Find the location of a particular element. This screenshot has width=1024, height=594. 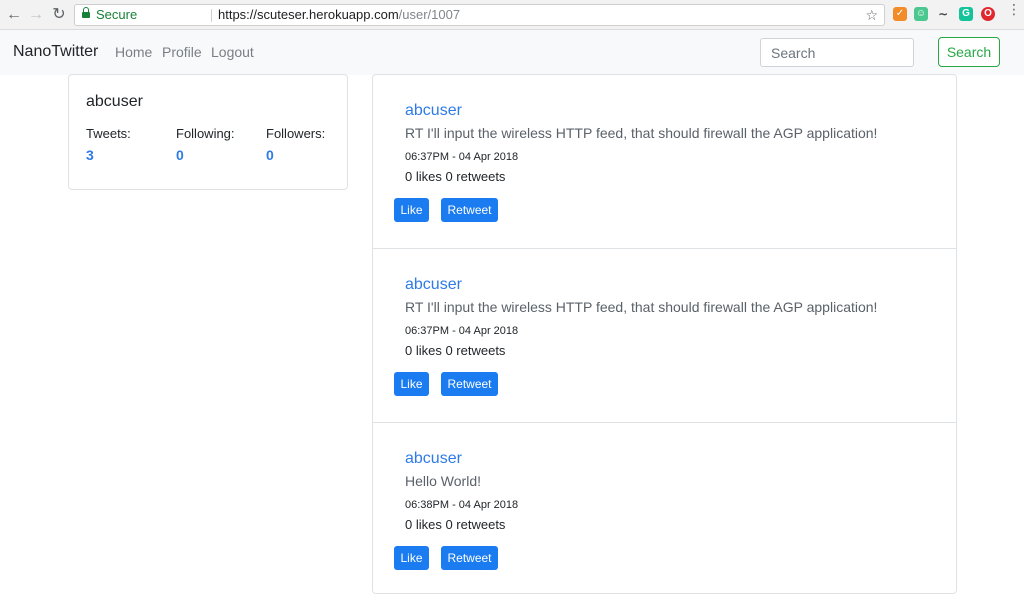

nav-link-logout: Logout is located at coordinates (232, 52).